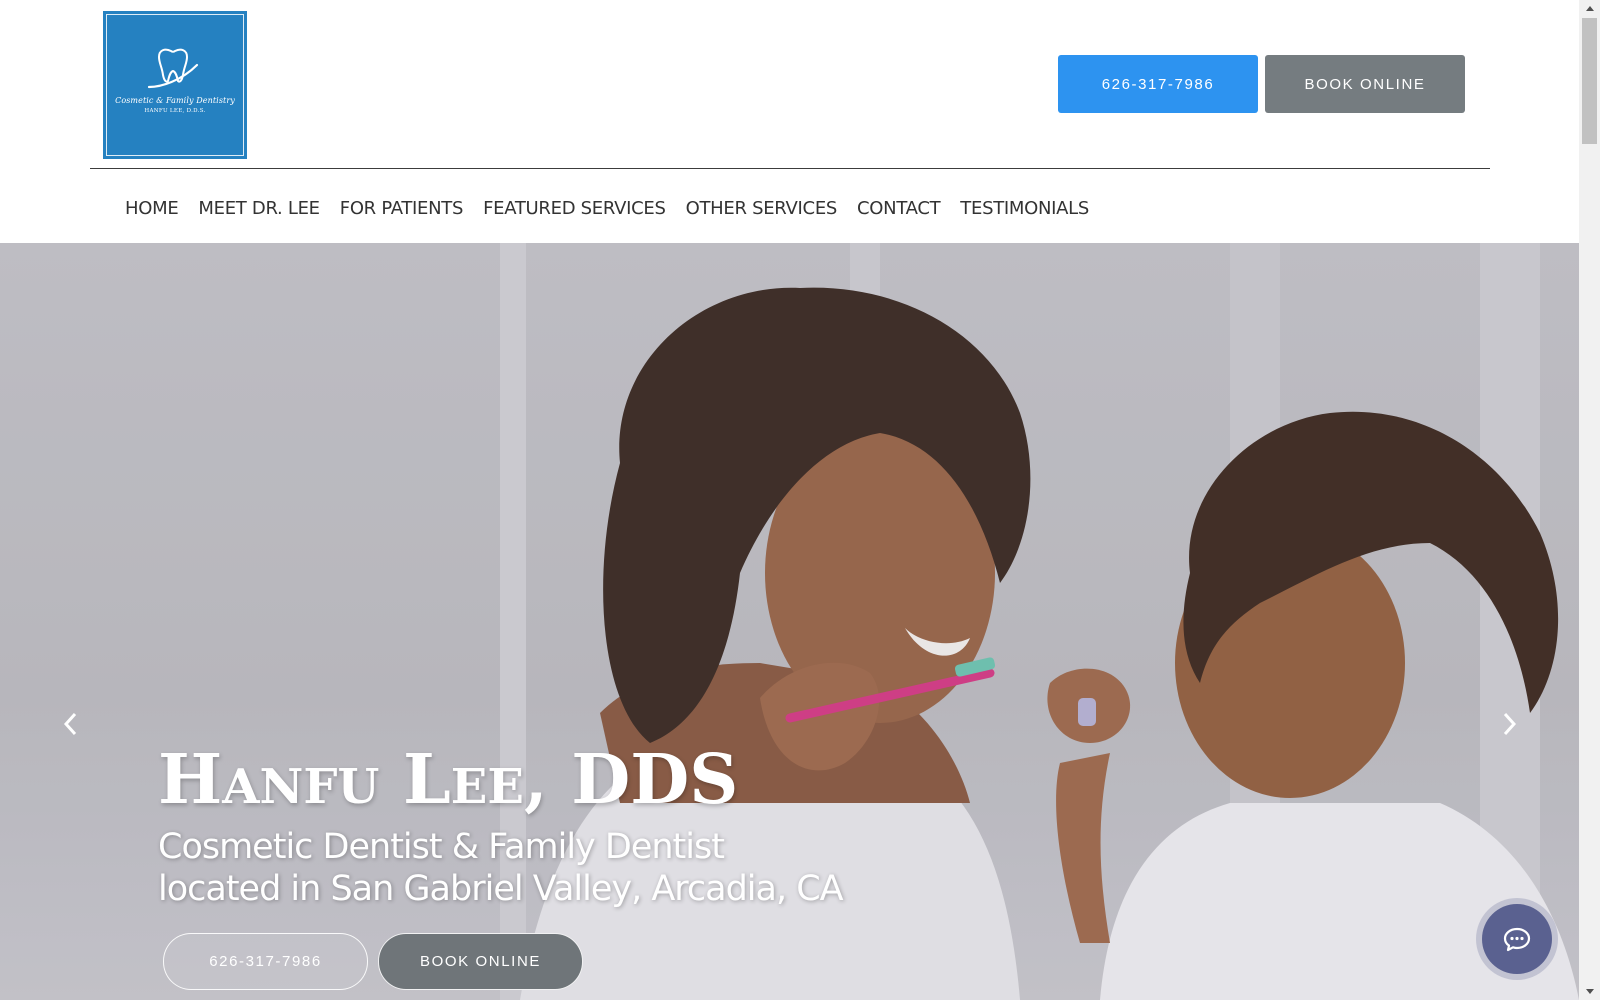 The width and height of the screenshot is (1600, 1000). What do you see at coordinates (173, 68) in the screenshot?
I see `tooth-icon` at bounding box center [173, 68].